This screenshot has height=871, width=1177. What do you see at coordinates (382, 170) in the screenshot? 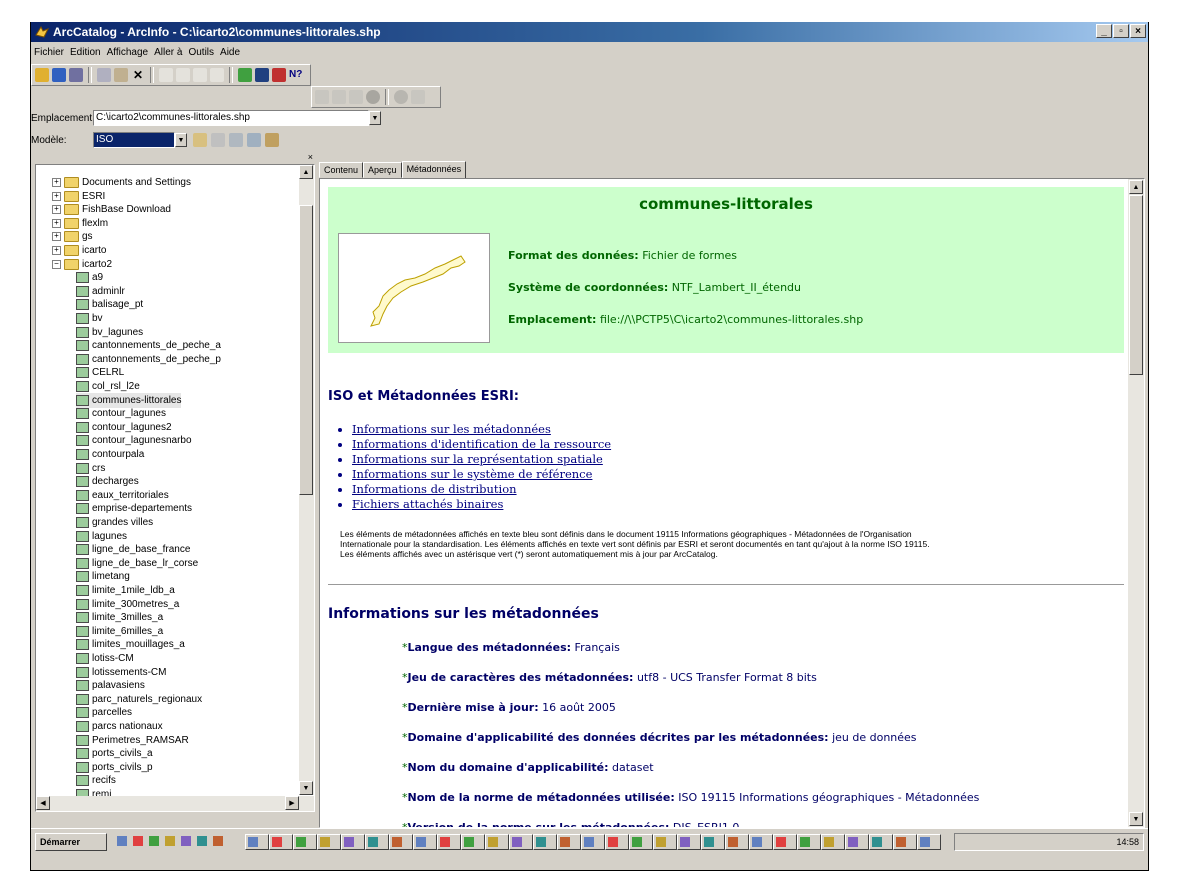
I see `tab-apercu: Aperçu` at bounding box center [382, 170].